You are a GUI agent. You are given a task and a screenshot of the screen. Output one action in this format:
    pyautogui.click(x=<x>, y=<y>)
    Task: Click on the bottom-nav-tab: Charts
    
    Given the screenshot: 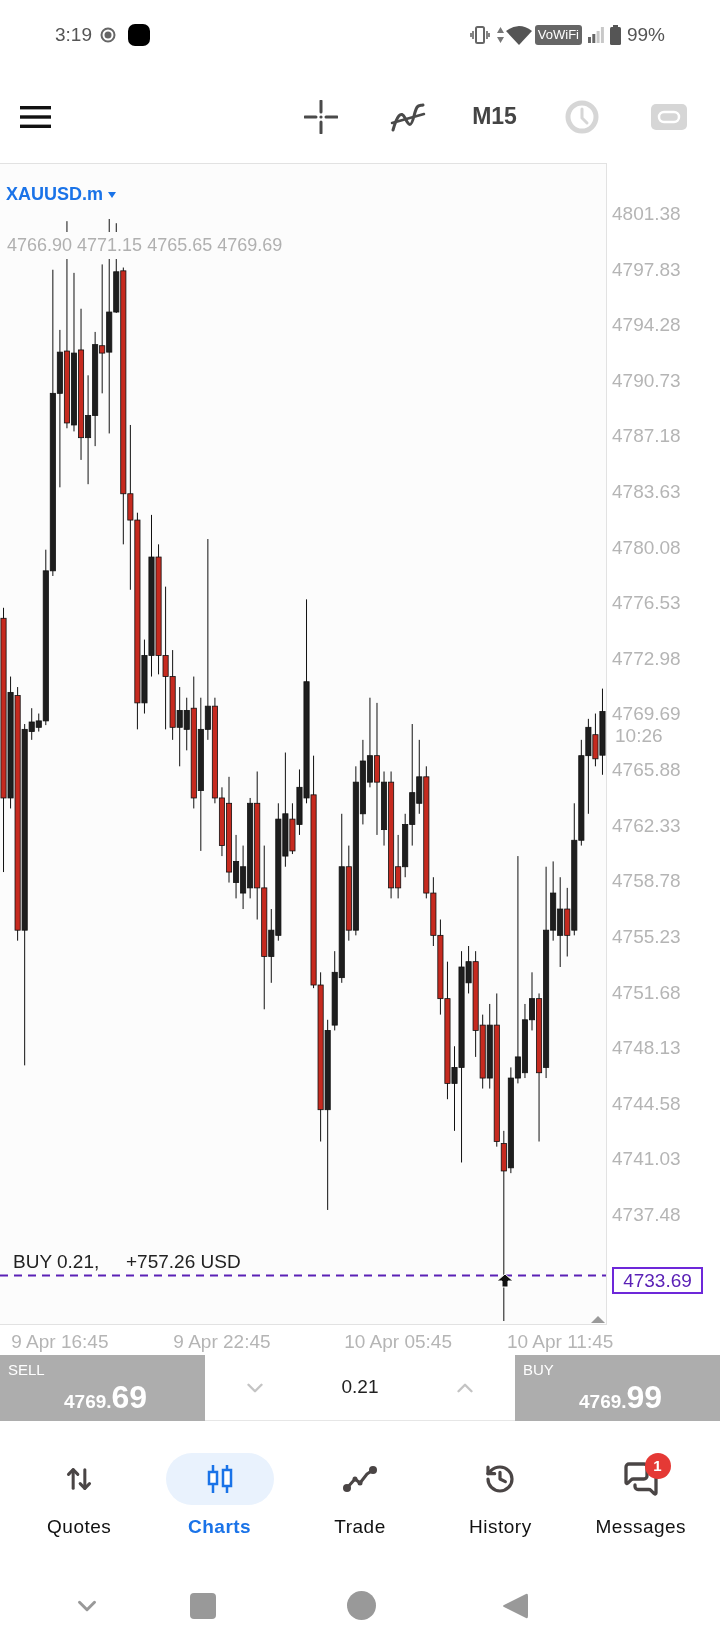 What is the action you would take?
    pyautogui.click(x=219, y=1501)
    